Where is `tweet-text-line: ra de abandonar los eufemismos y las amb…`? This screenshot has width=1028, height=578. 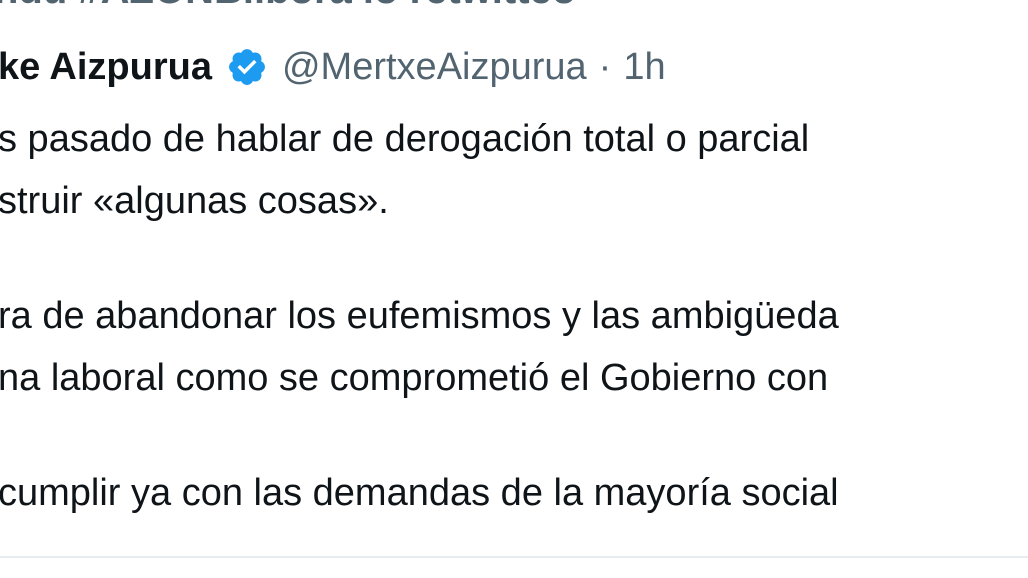
tweet-text-line: ra de abandonar los eufemismos y las amb… is located at coordinates (419, 316).